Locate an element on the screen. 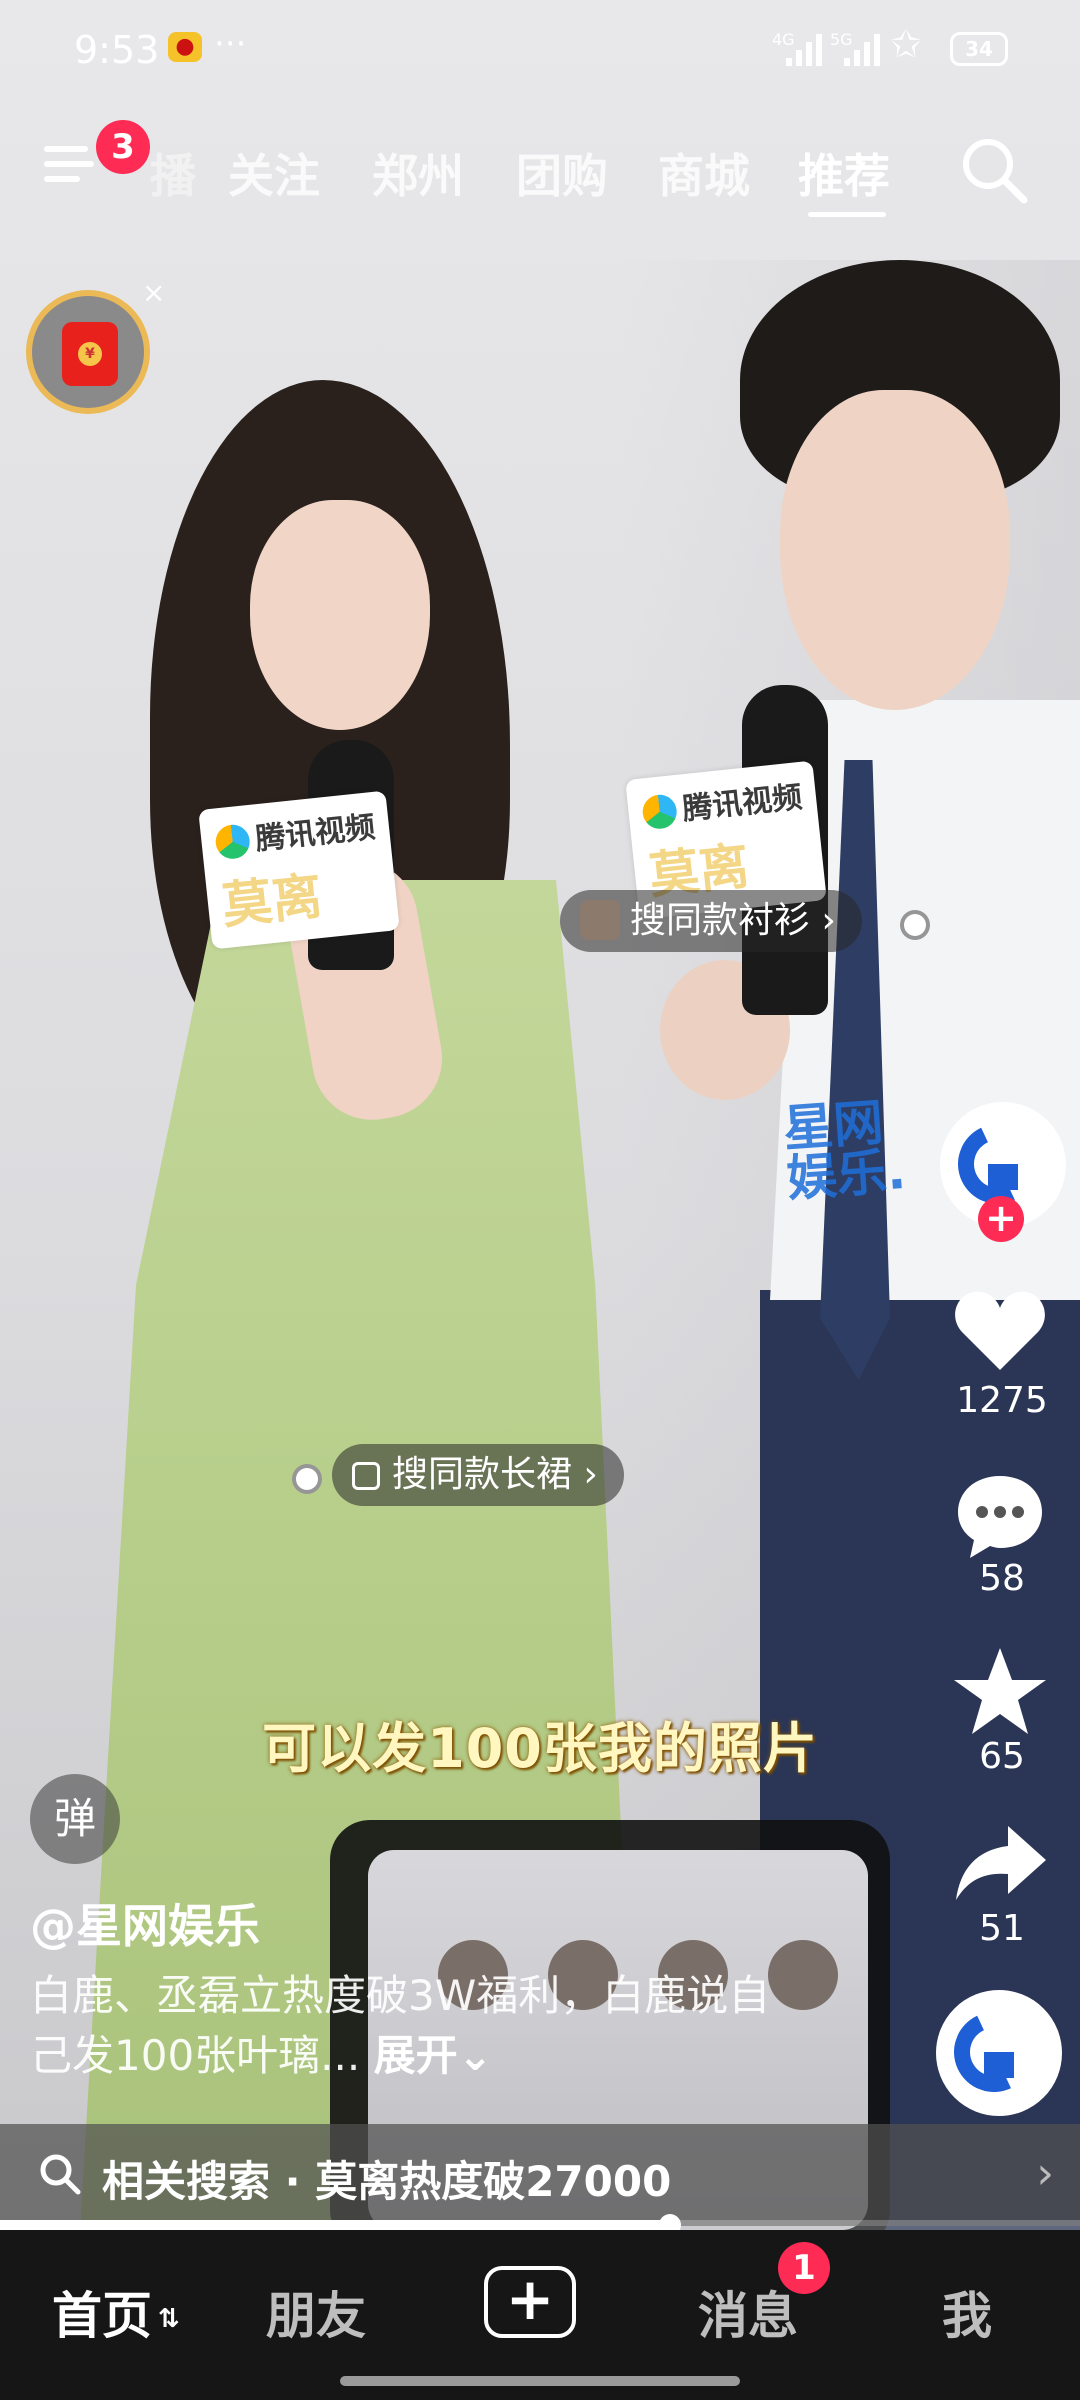 The image size is (1080, 2400). red-envelope-icon: ¥ is located at coordinates (90, 354).